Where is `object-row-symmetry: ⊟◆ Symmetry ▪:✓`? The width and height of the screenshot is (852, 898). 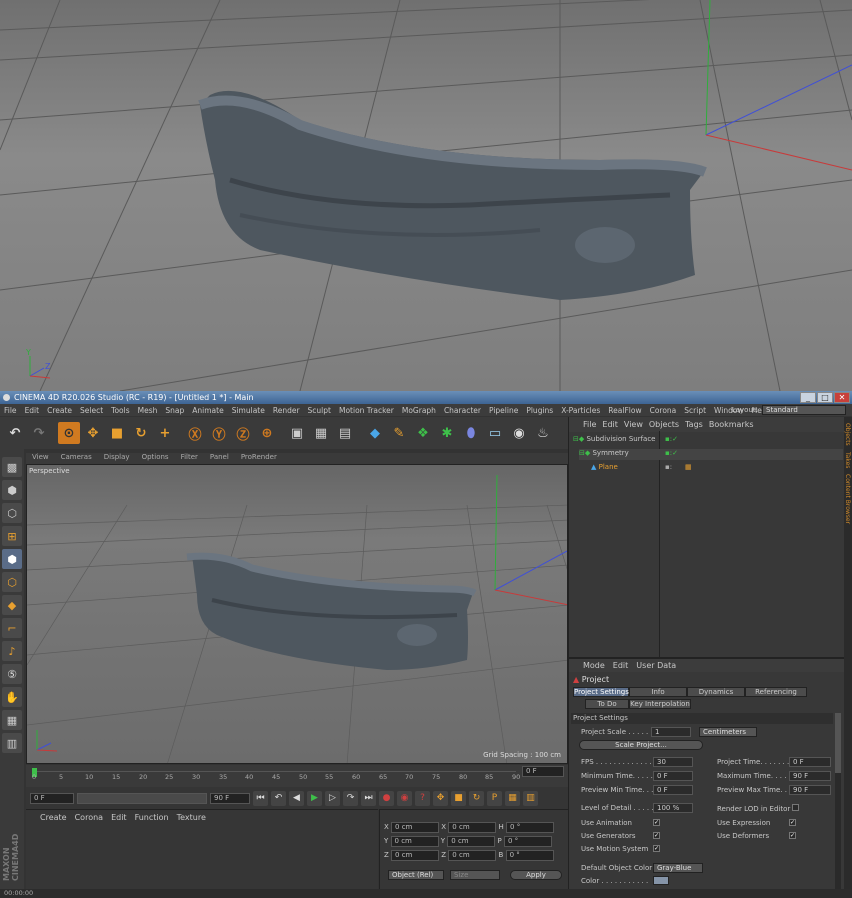 object-row-symmetry: ⊟◆ Symmetry ▪:✓ is located at coordinates (711, 454).